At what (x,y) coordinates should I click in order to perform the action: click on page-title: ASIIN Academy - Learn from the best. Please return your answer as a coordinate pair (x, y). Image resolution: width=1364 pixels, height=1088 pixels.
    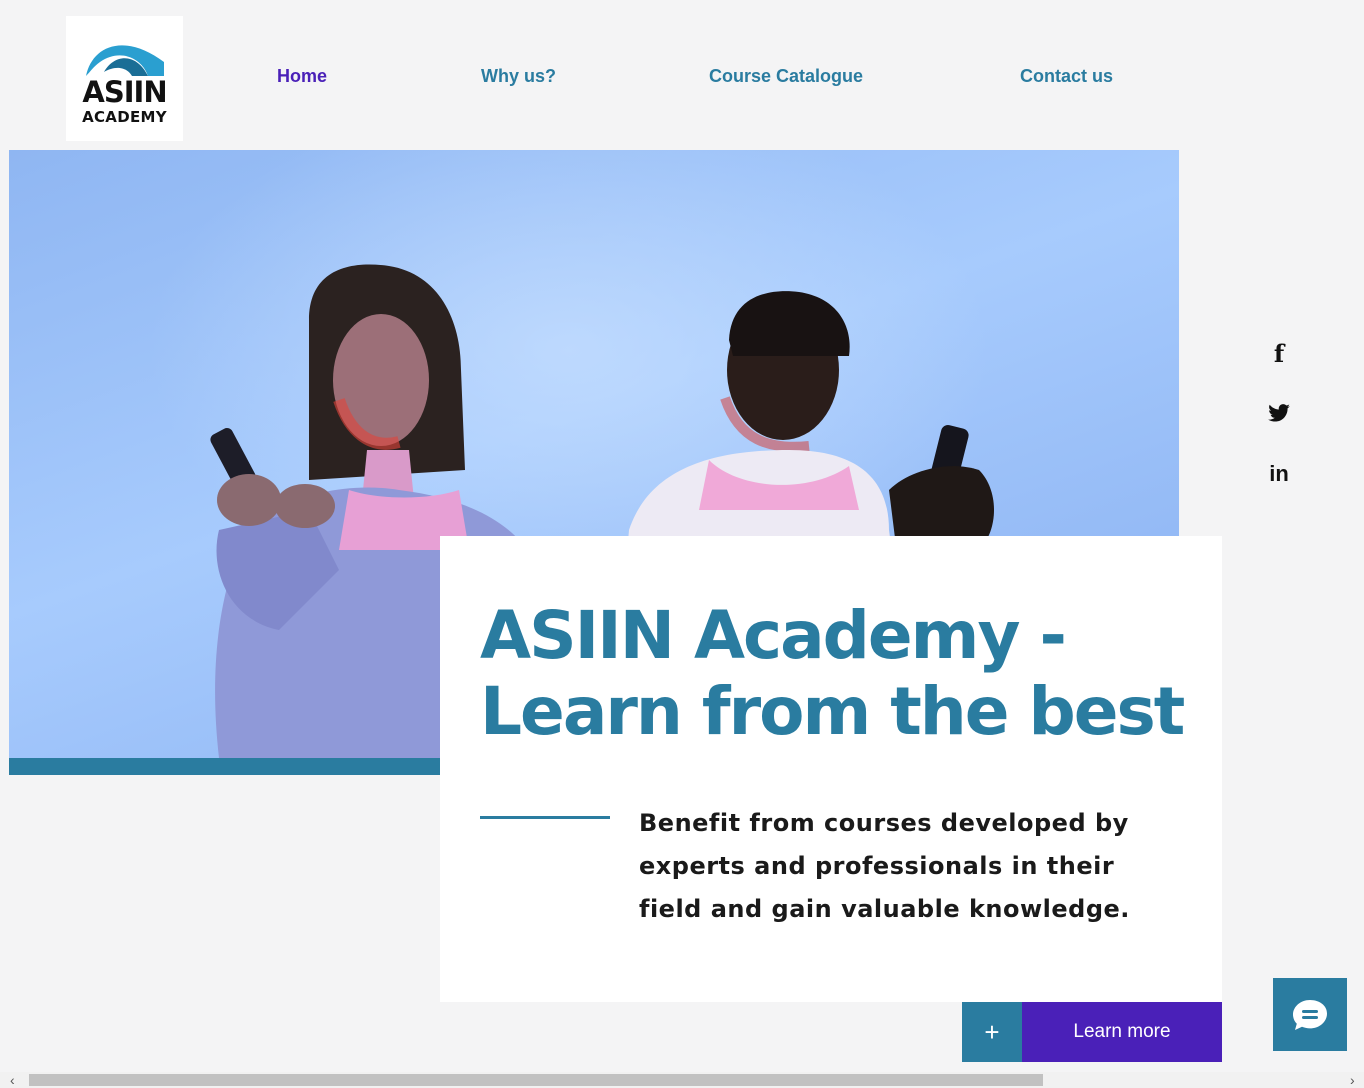
    Looking at the image, I should click on (845, 674).